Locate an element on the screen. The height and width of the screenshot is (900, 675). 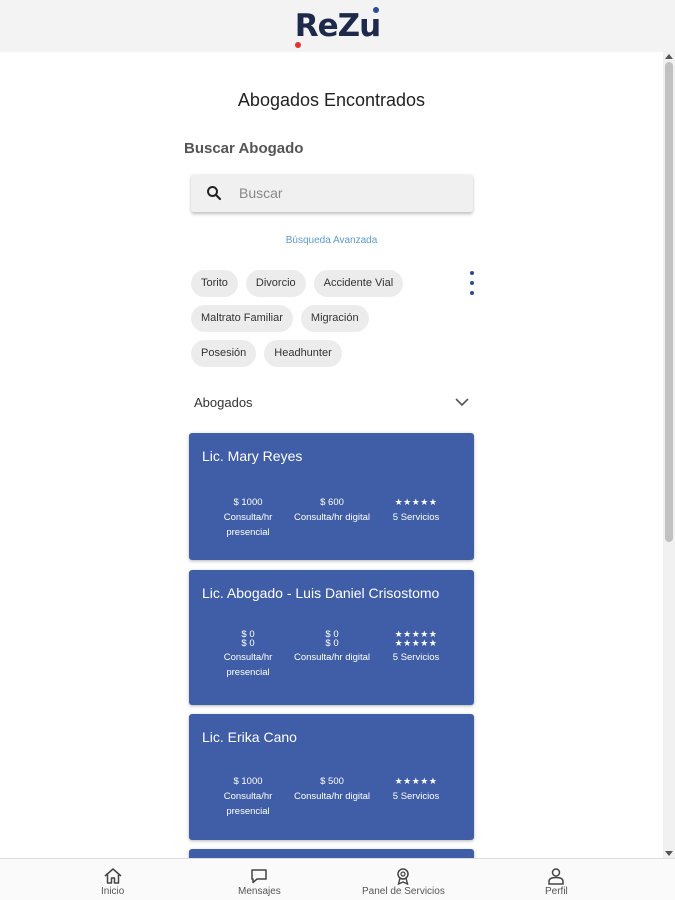
price-digital-value: $ 500 is located at coordinates (332, 781).